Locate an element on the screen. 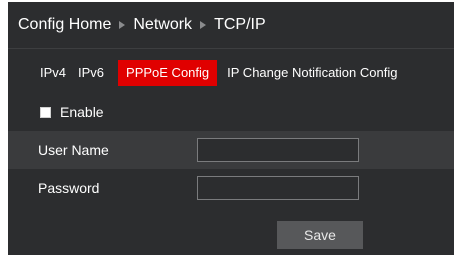  breadcrumb-tcp-ip: TCP/IP is located at coordinates (240, 24).